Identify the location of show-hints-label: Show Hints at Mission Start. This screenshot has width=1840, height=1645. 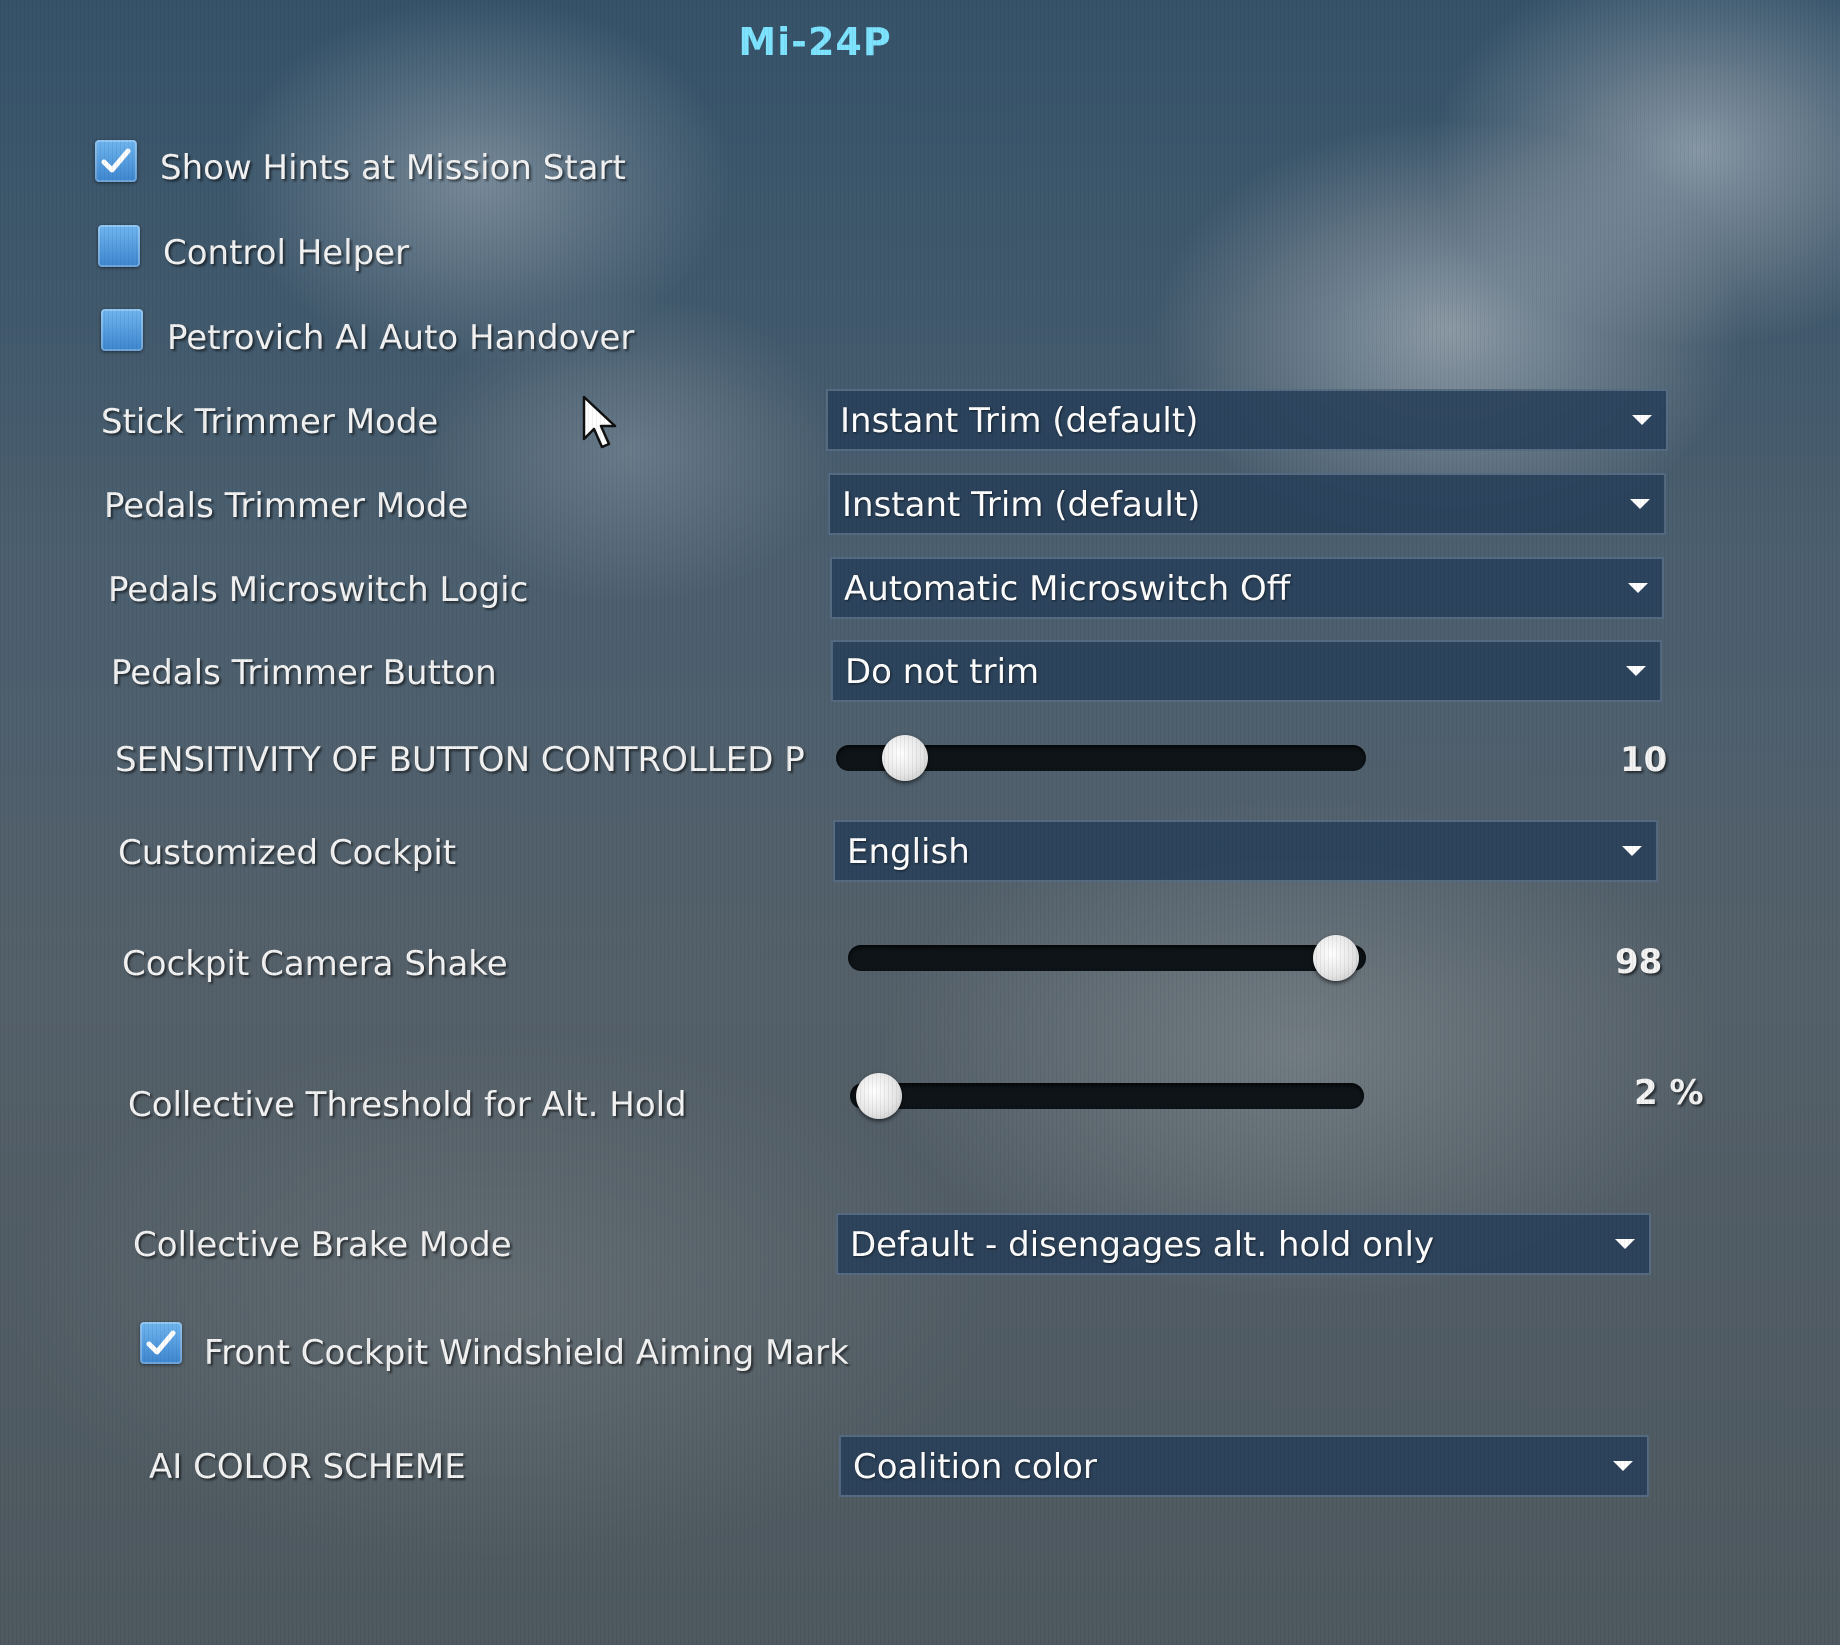
(393, 168).